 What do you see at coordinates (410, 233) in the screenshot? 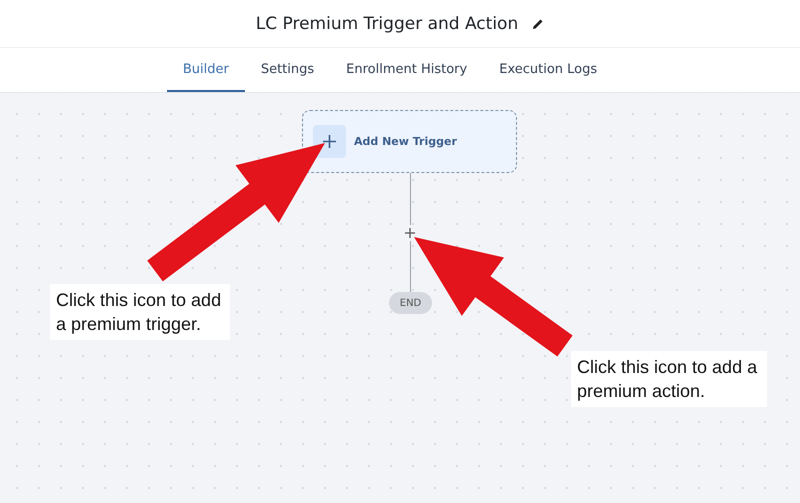
I see `add-action-icon` at bounding box center [410, 233].